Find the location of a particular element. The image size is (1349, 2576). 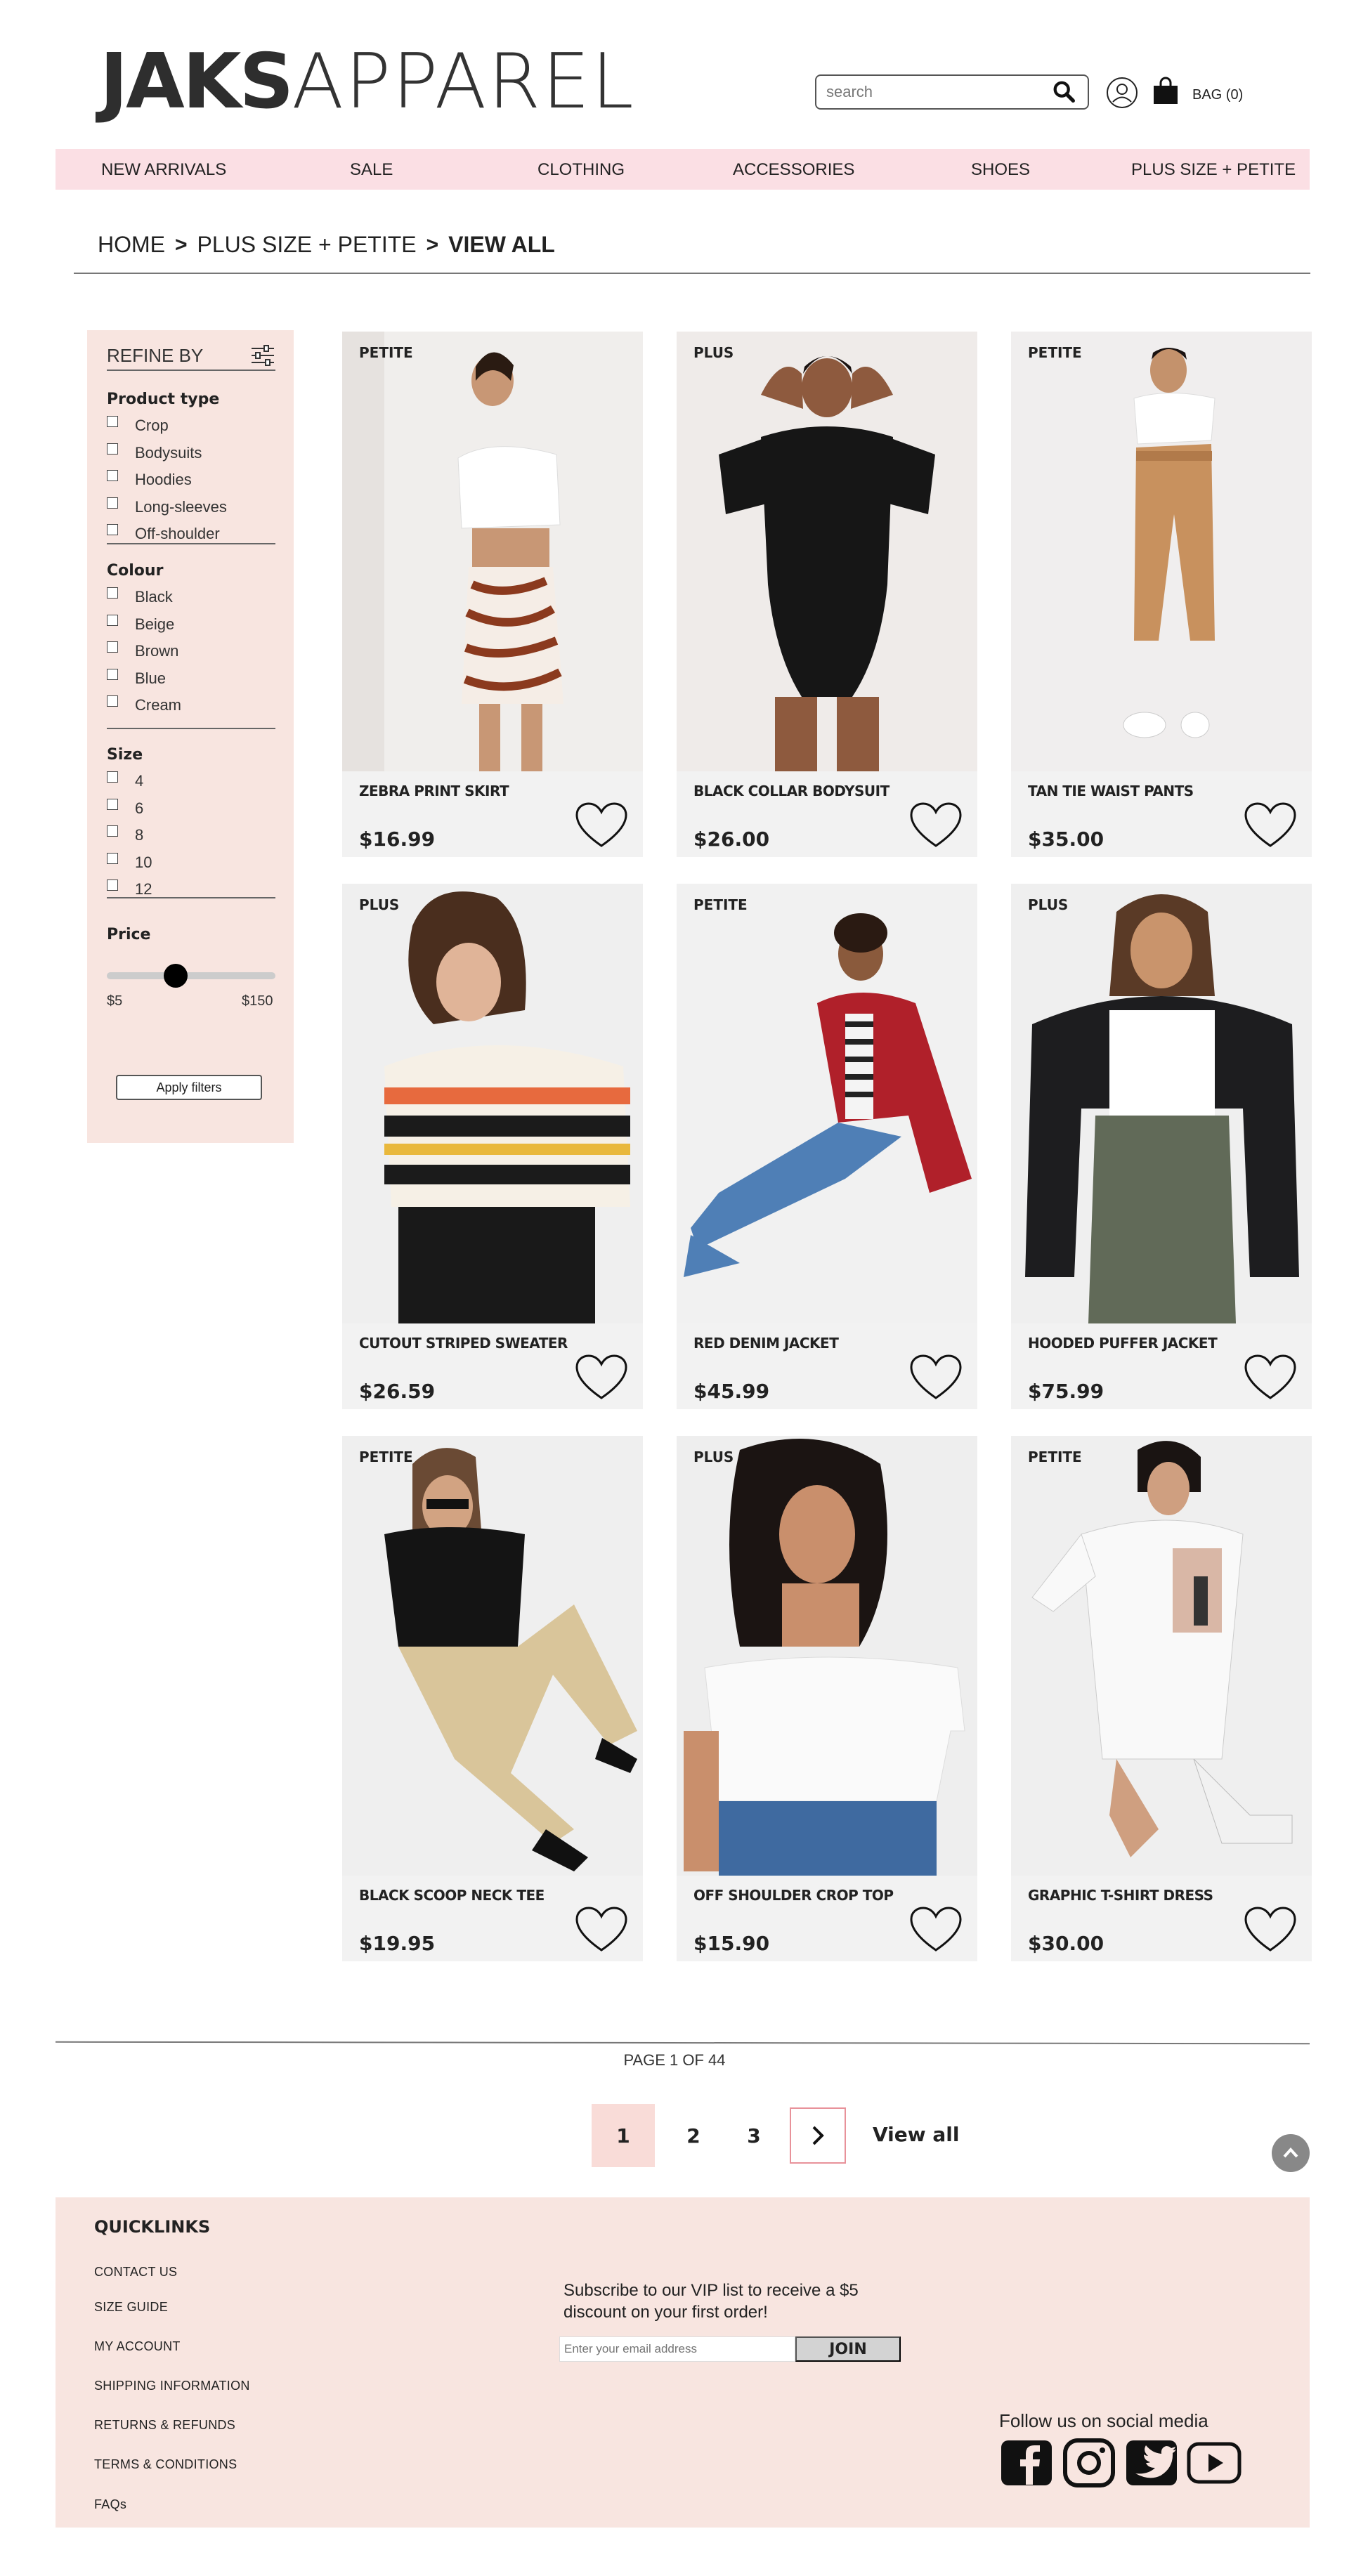

footer-link-shipping: SHIPPING INFORMATION is located at coordinates (172, 2386).